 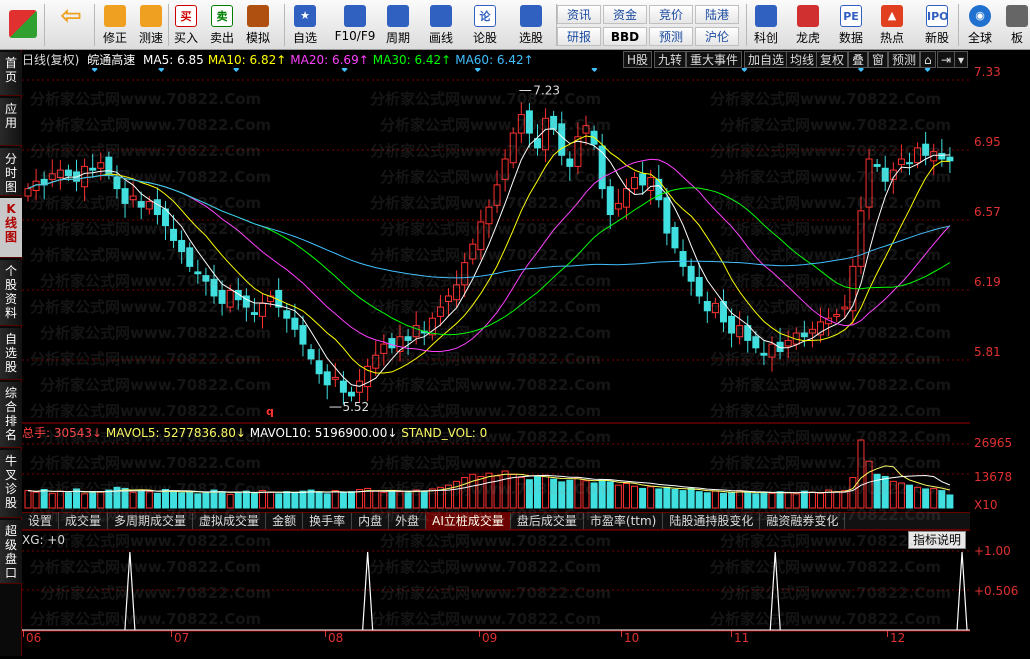 What do you see at coordinates (23, 25) in the screenshot?
I see `home-button` at bounding box center [23, 25].